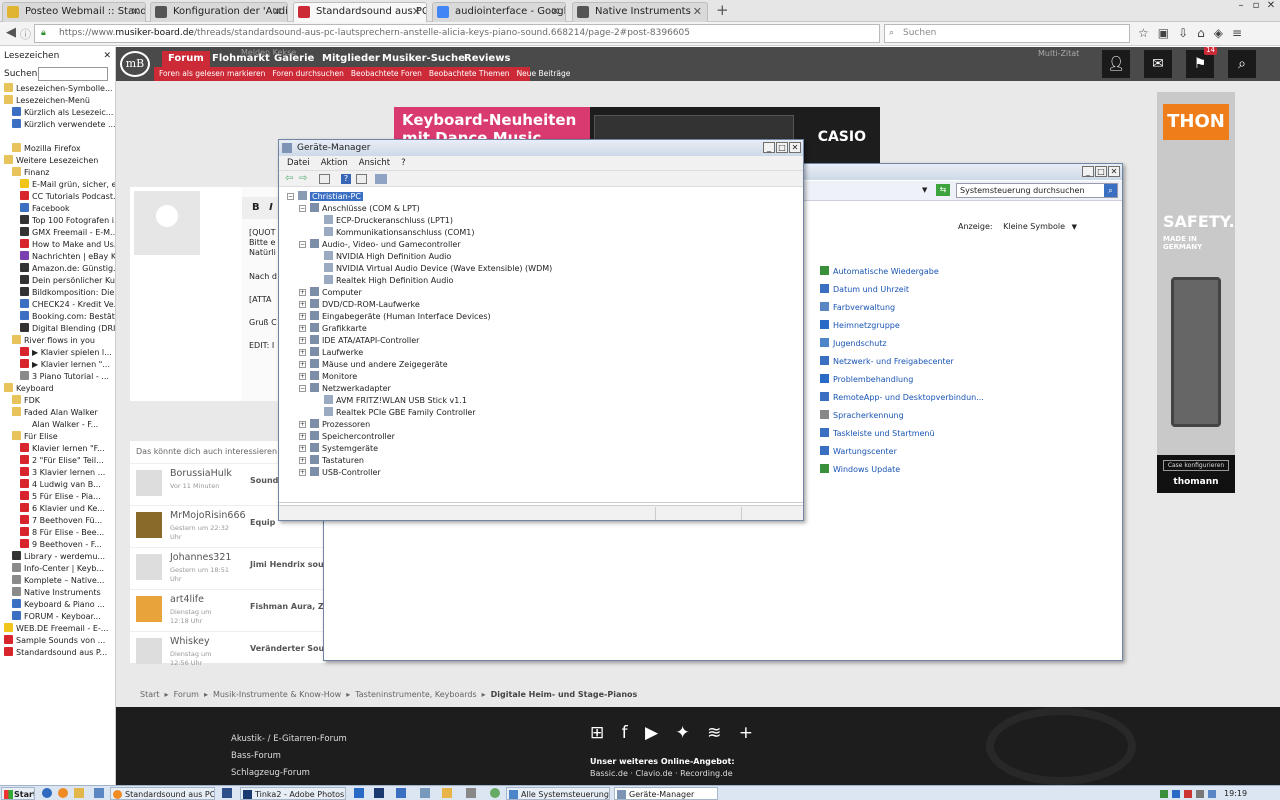 This screenshot has width=1280, height=800. Describe the element at coordinates (359, 793) in the screenshot. I see `dropbox-icon` at that location.